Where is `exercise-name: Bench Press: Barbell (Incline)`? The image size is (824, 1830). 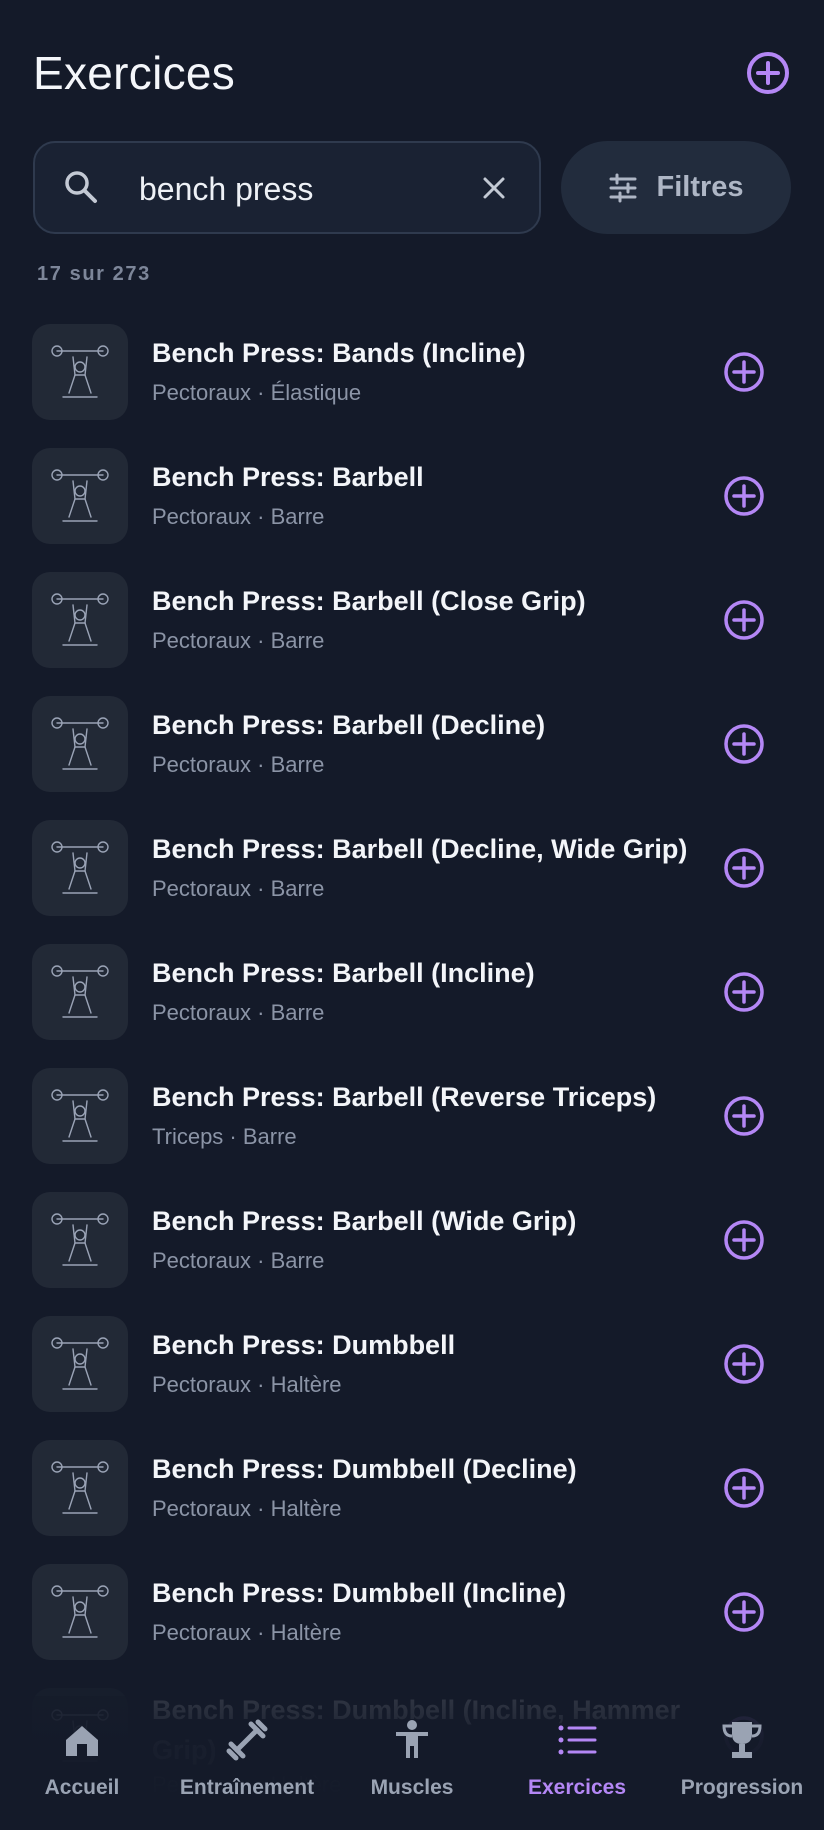
exercise-name: Bench Press: Barbell (Incline) is located at coordinates (343, 973).